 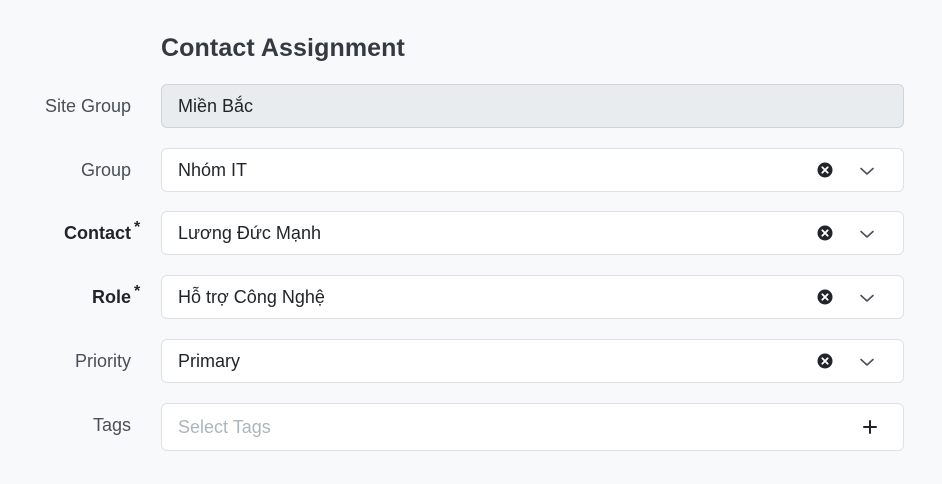 I want to click on form-title: Contact Assignment, so click(x=283, y=48).